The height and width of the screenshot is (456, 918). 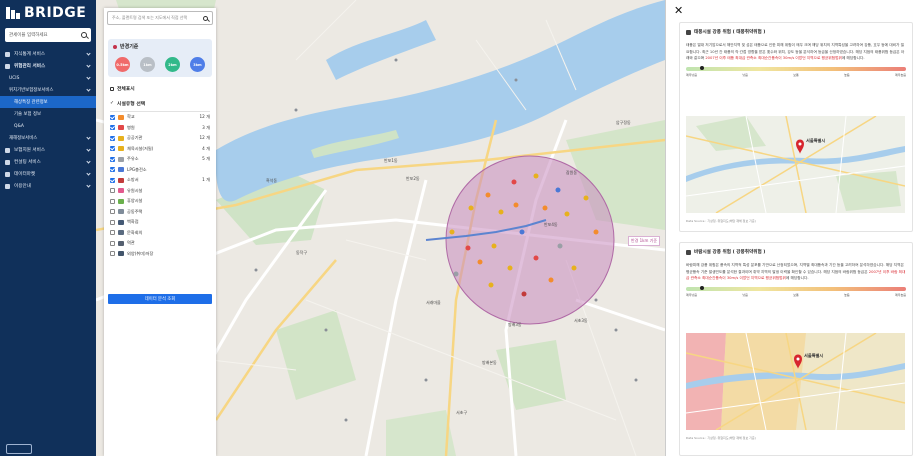 What do you see at coordinates (160, 170) in the screenshot?
I see `facility-row: LPG충전소` at bounding box center [160, 170].